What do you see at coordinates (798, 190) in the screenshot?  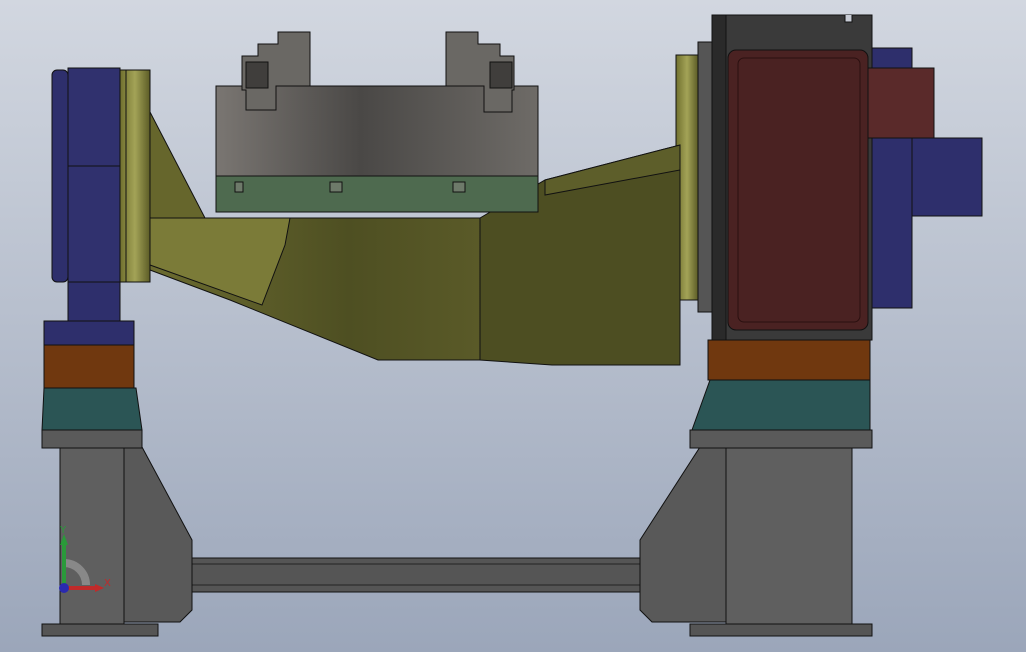 I see `right-motor-plate` at bounding box center [798, 190].